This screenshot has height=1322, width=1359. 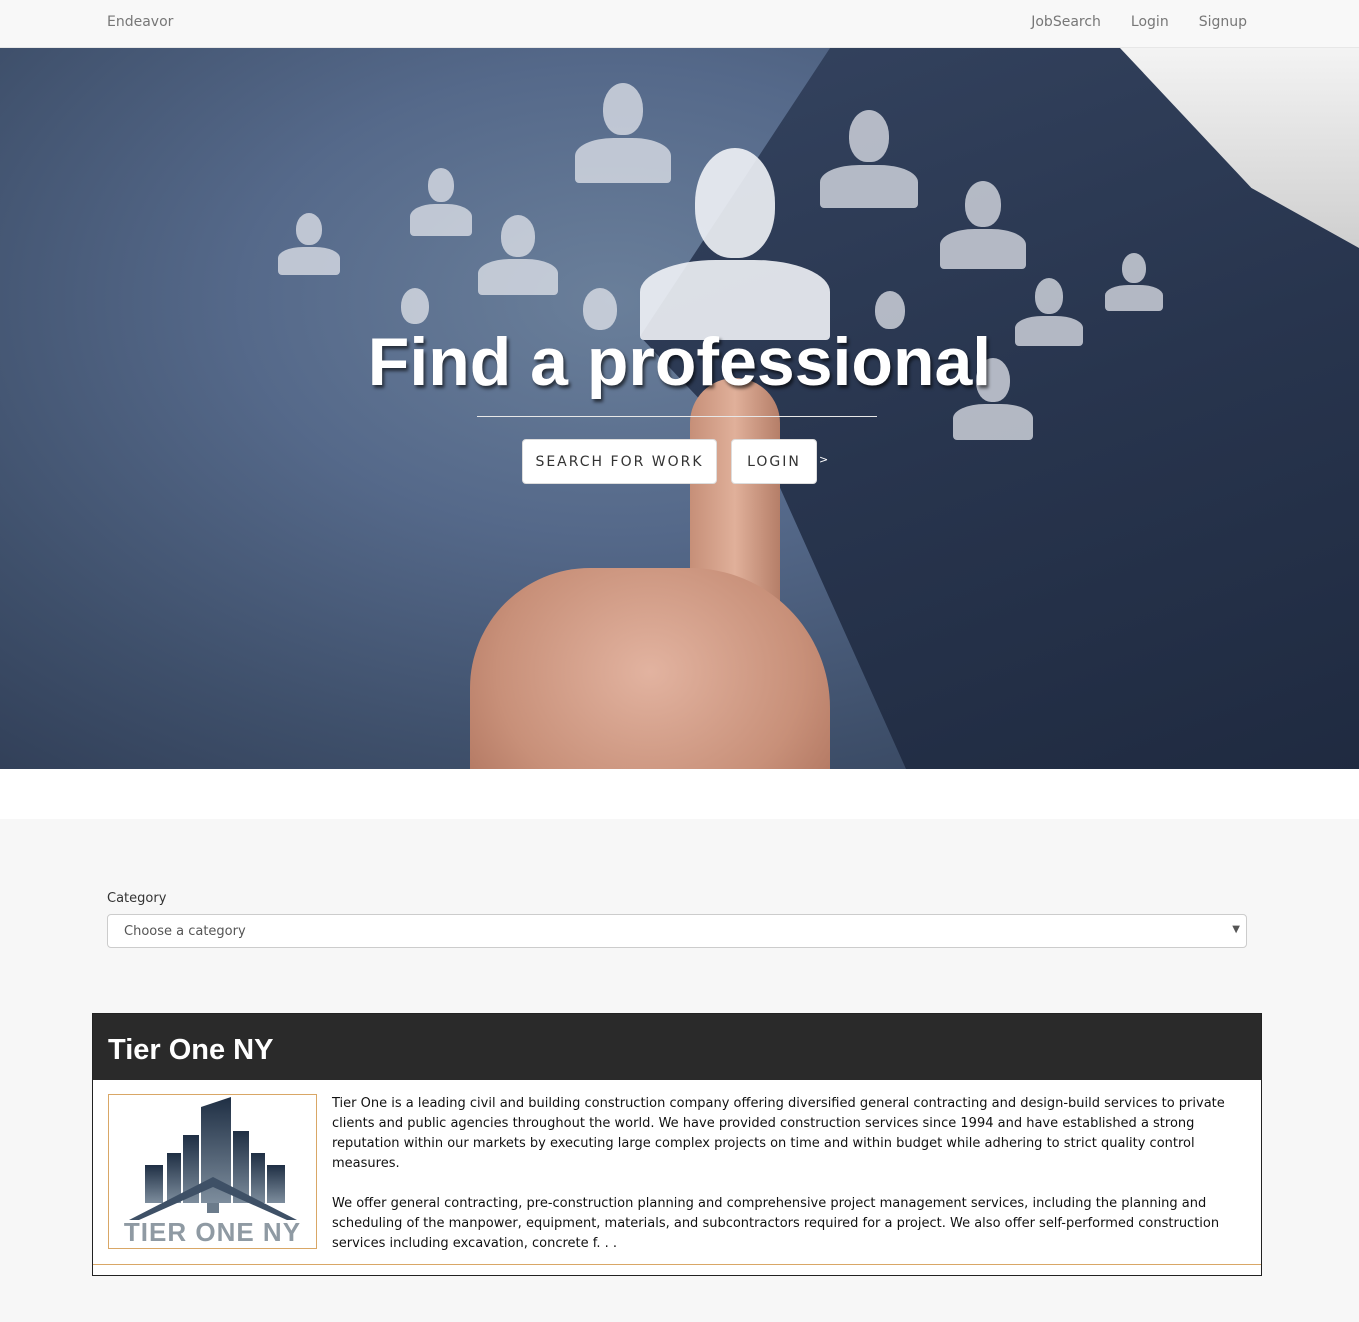 What do you see at coordinates (677, 1264) in the screenshot?
I see `listing-divider` at bounding box center [677, 1264].